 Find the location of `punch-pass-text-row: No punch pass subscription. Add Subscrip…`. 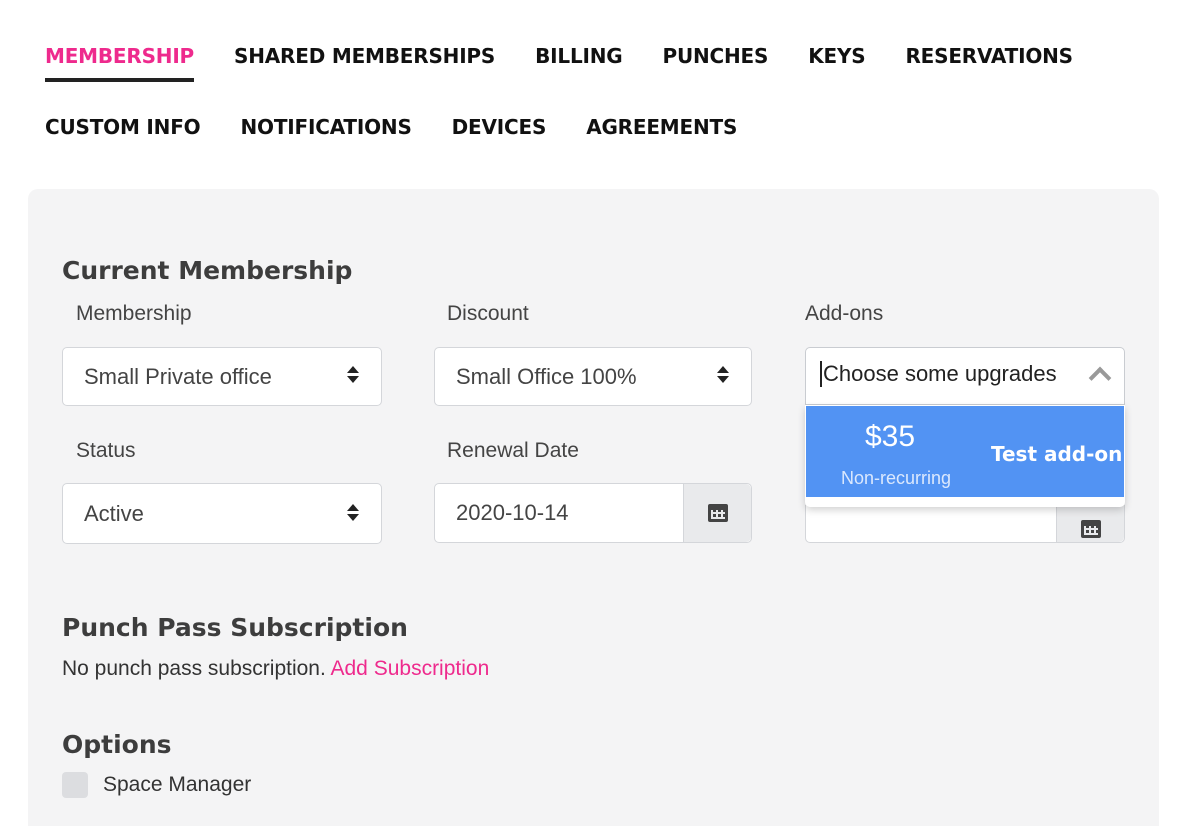

punch-pass-text-row: No punch pass subscription. Add Subscrip… is located at coordinates (275, 669).